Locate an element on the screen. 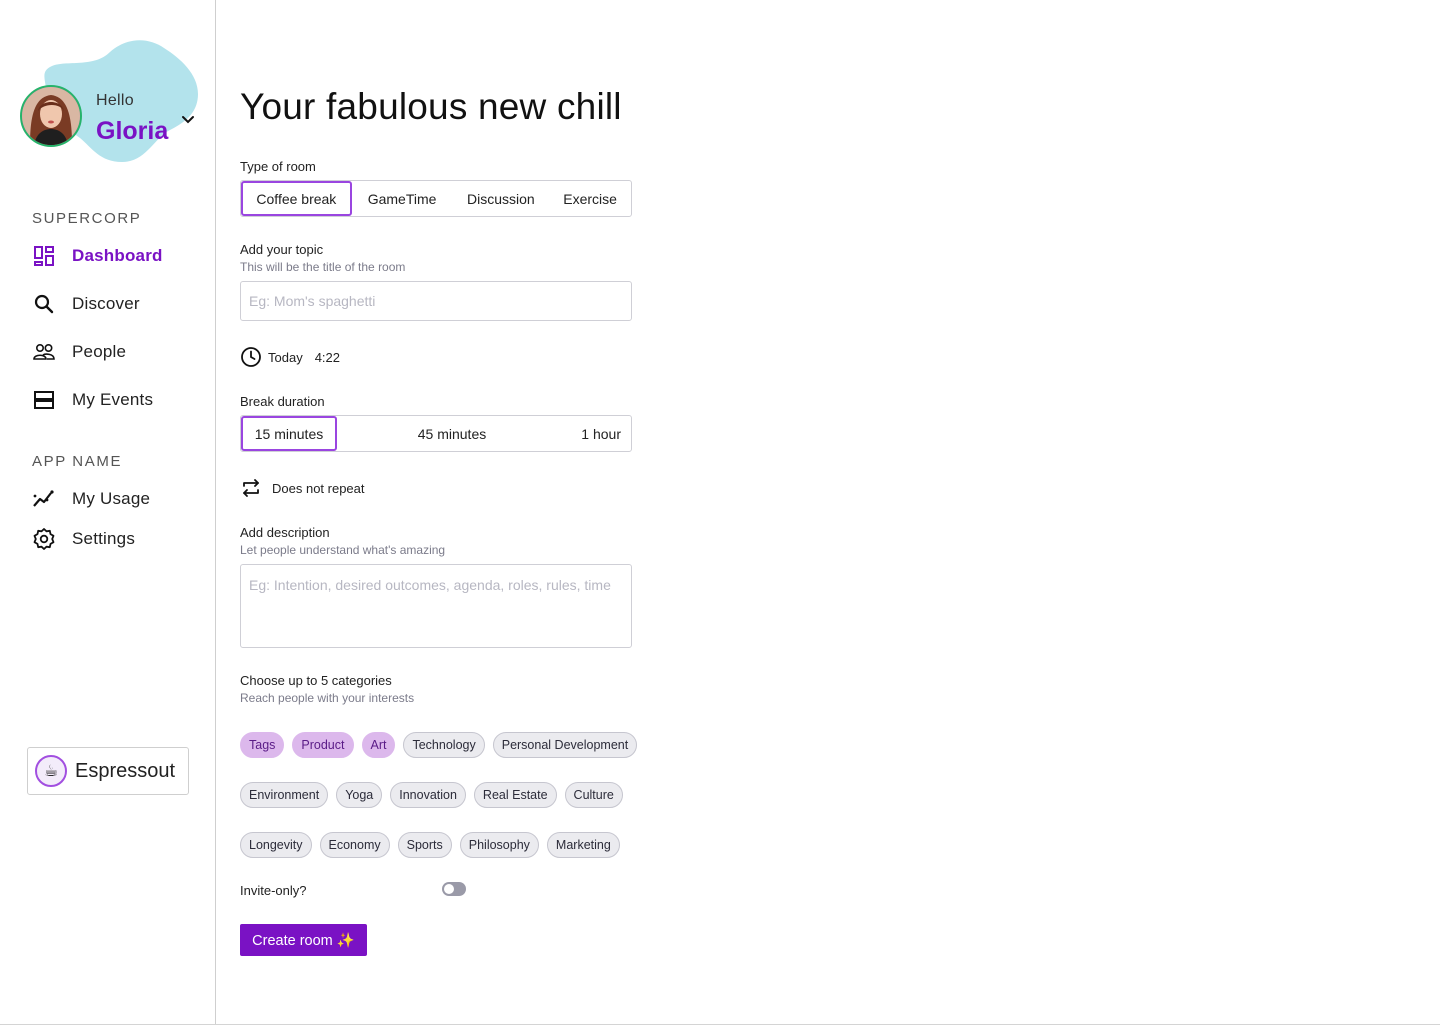  org-section-label: SUPERCORP is located at coordinates (87, 218).